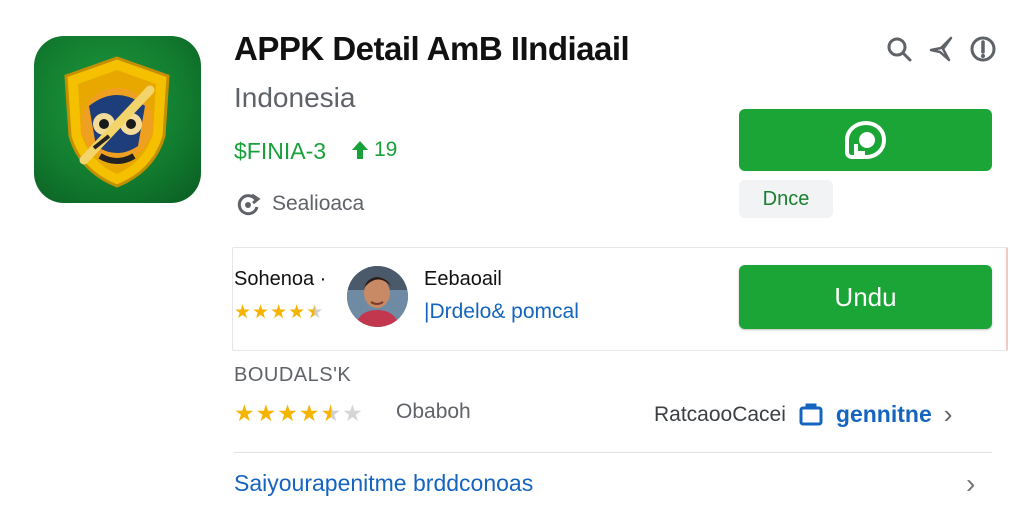  I want to click on app-logo-graphic, so click(117, 122).